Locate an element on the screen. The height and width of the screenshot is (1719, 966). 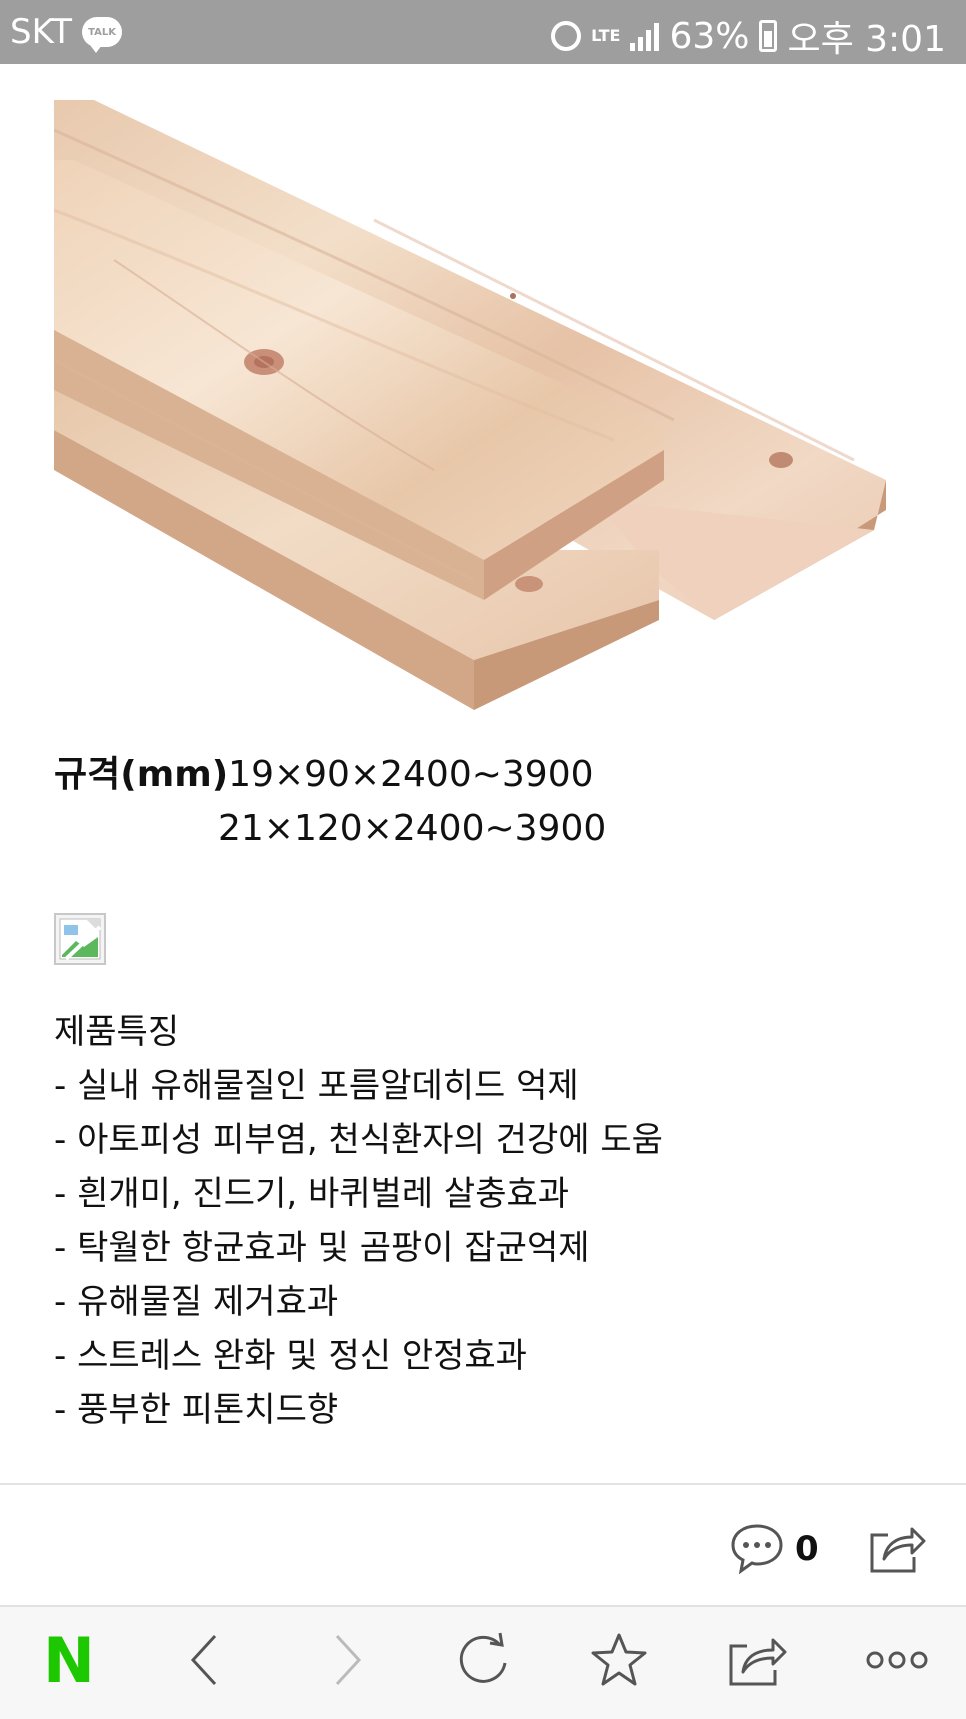
more-icon is located at coordinates (897, 1660).